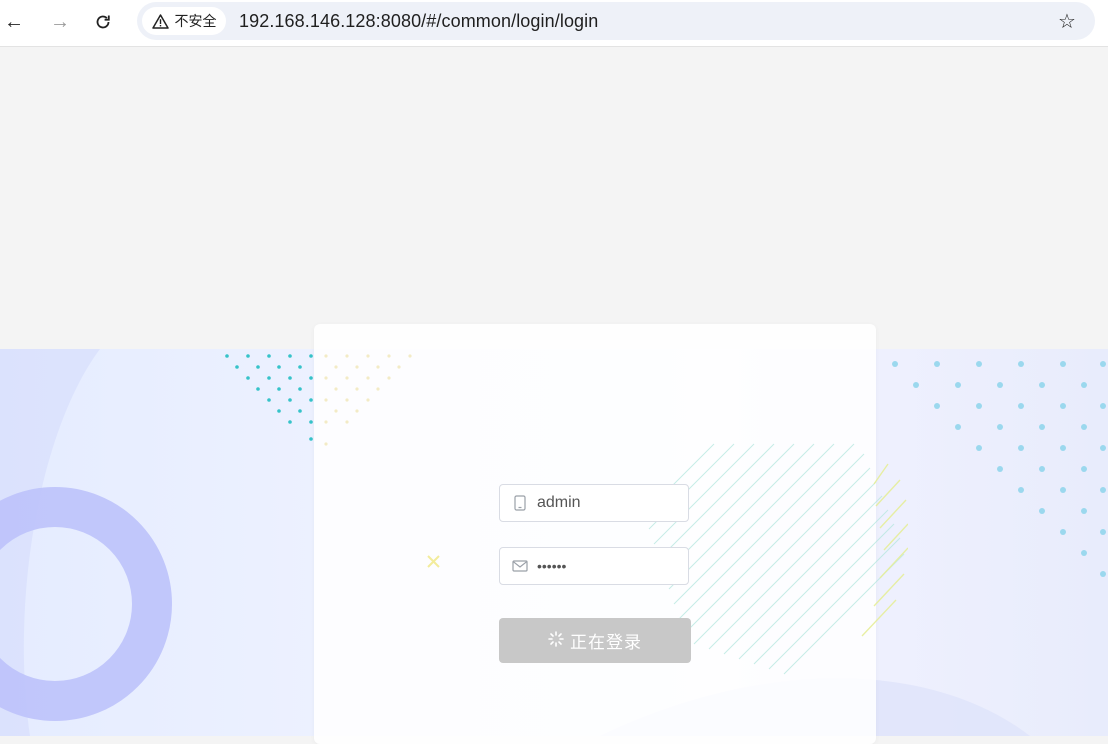 The height and width of the screenshot is (744, 1108). I want to click on arrow-right-icon: →, so click(60, 22).